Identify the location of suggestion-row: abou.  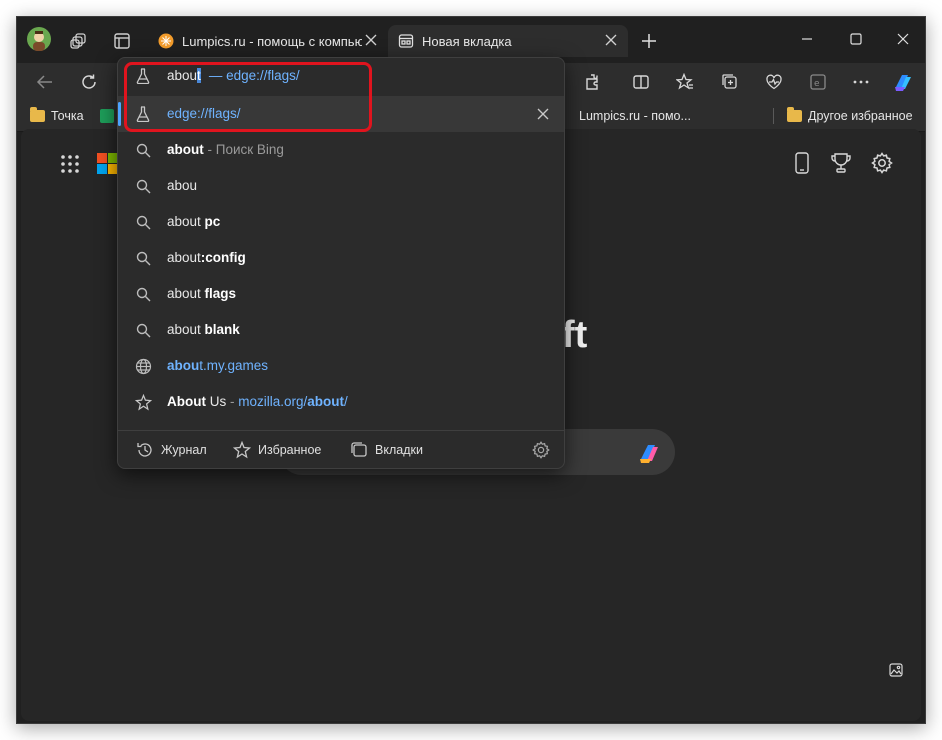
(341, 186).